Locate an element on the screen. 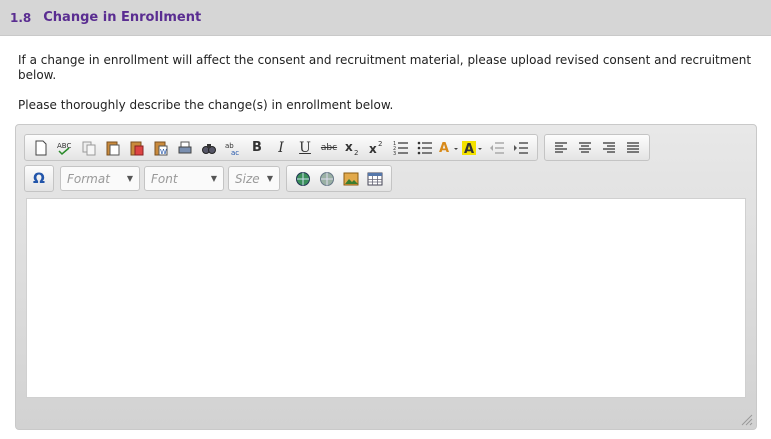 Image resolution: width=771 pixels, height=439 pixels. print-button is located at coordinates (185, 148).